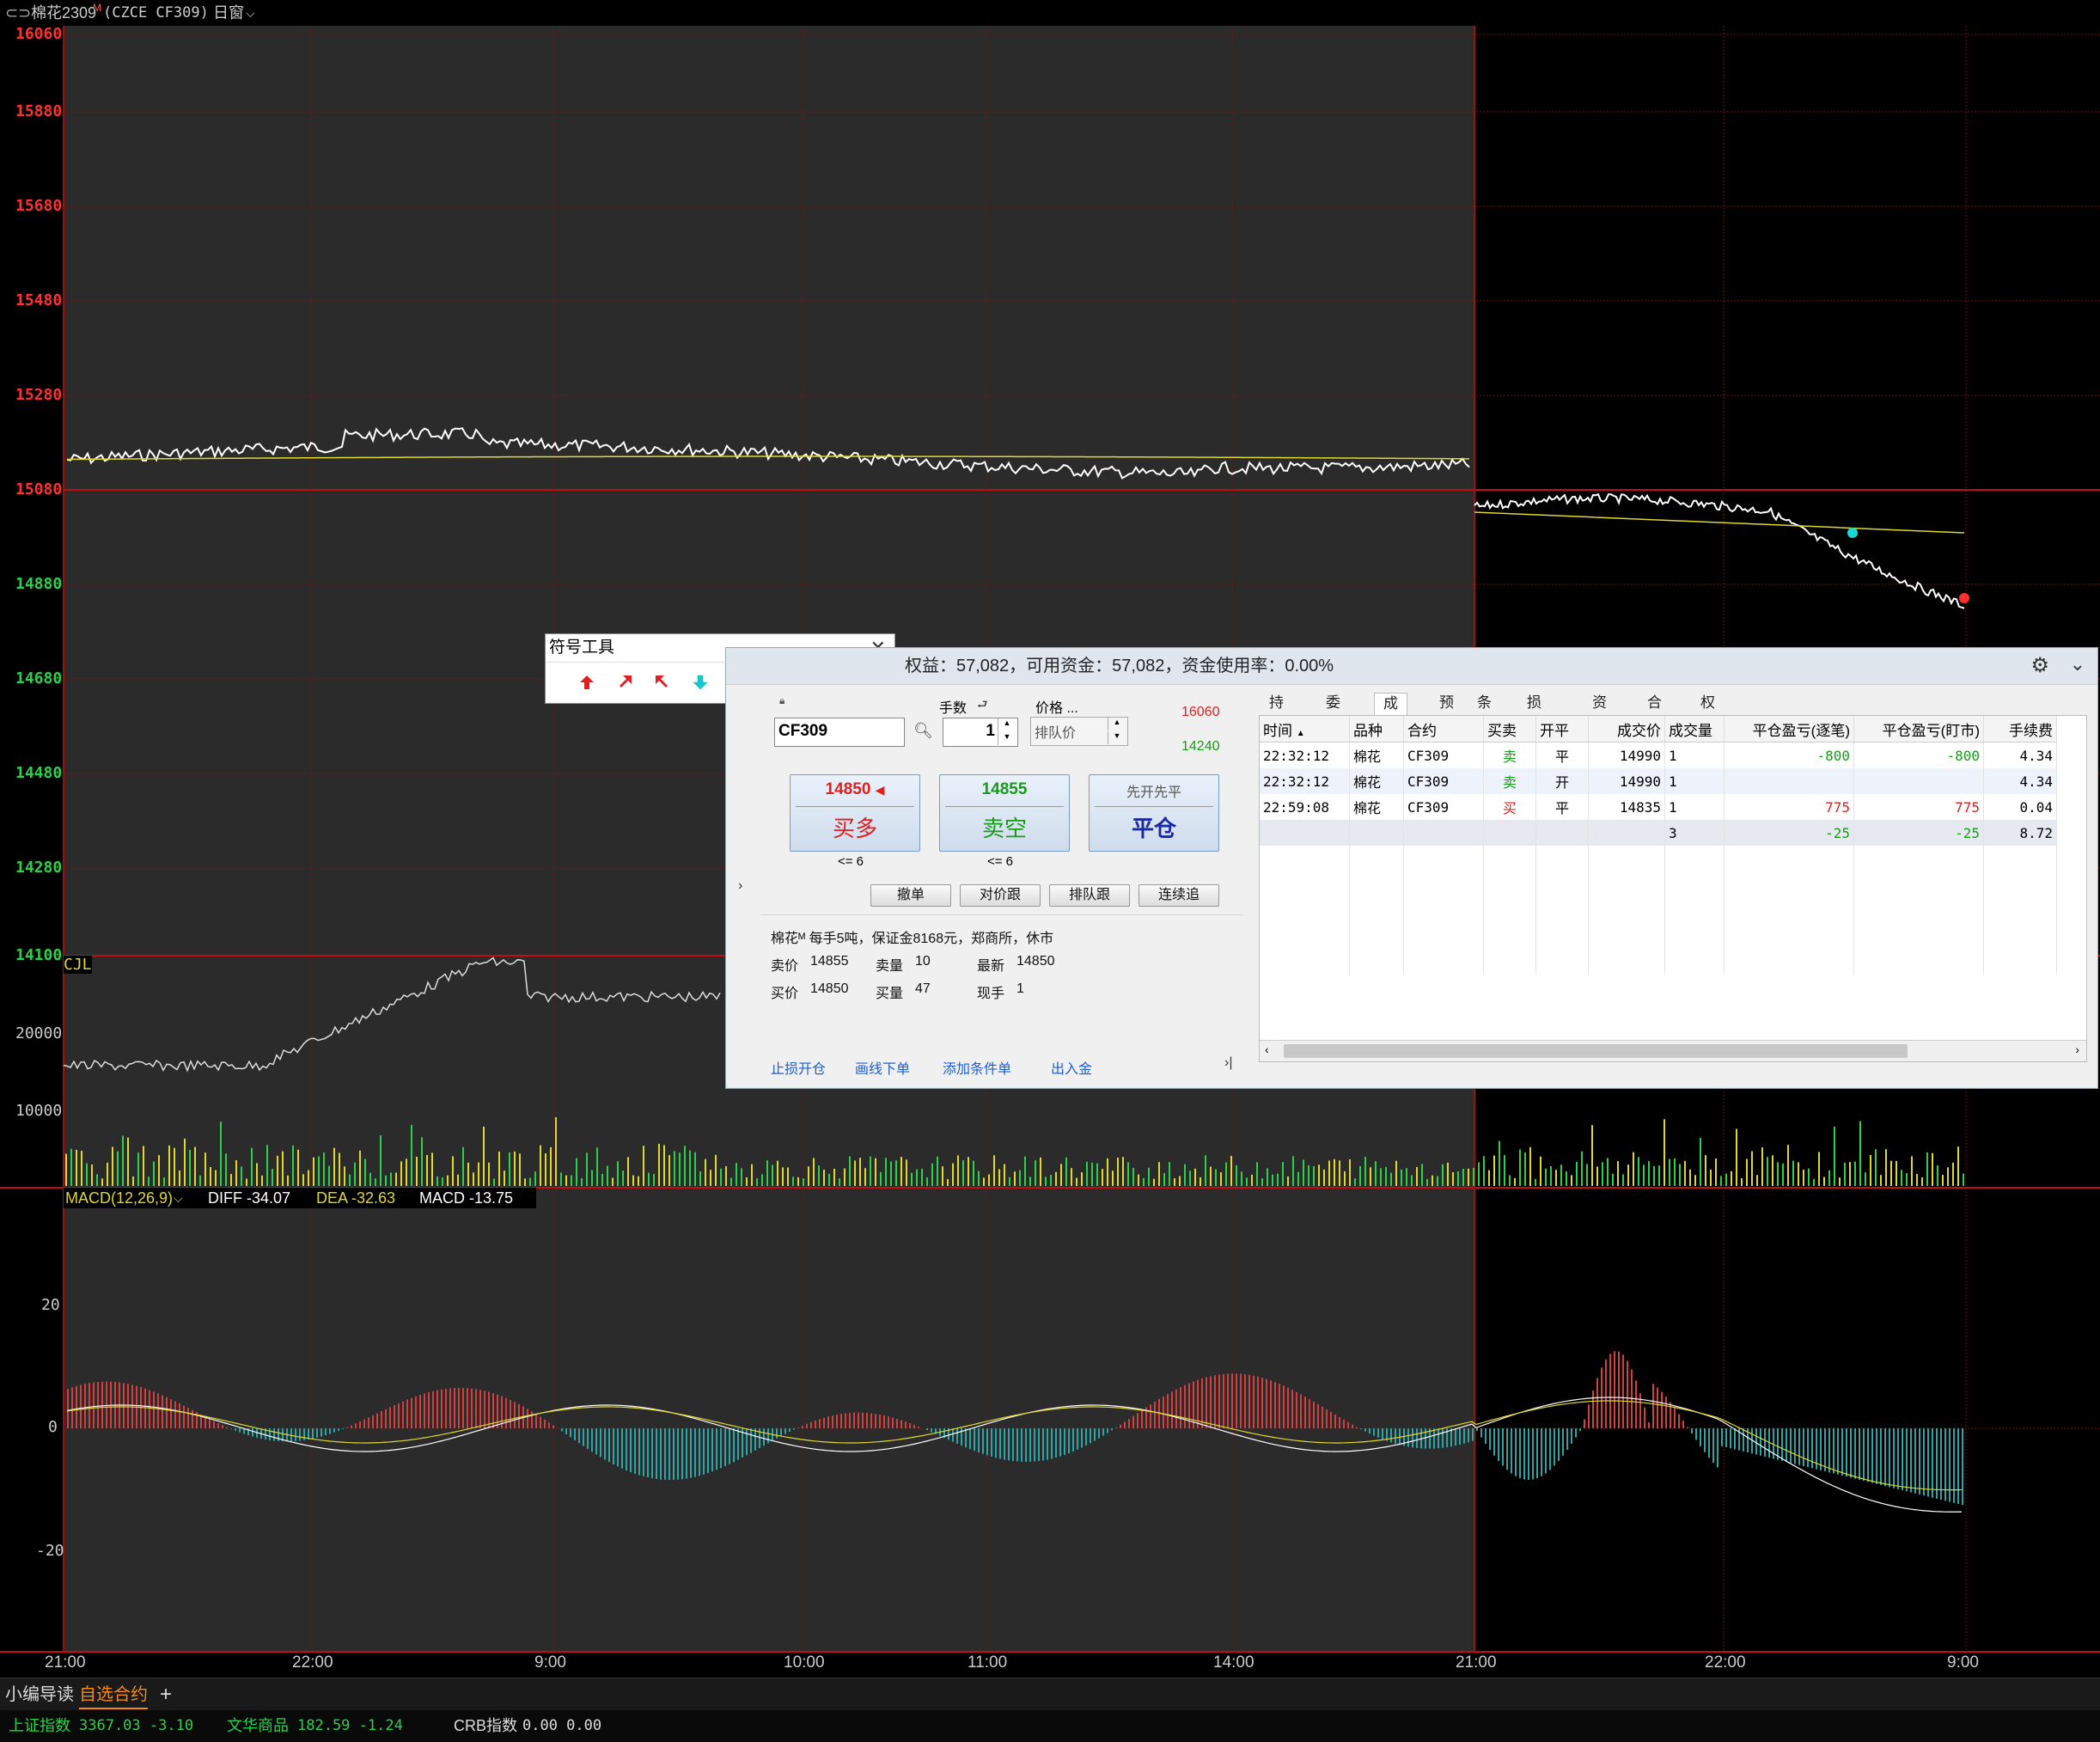 The image size is (2100, 1742). Describe the element at coordinates (1007, 738) in the screenshot. I see `qty-down-icon: ▼` at that location.